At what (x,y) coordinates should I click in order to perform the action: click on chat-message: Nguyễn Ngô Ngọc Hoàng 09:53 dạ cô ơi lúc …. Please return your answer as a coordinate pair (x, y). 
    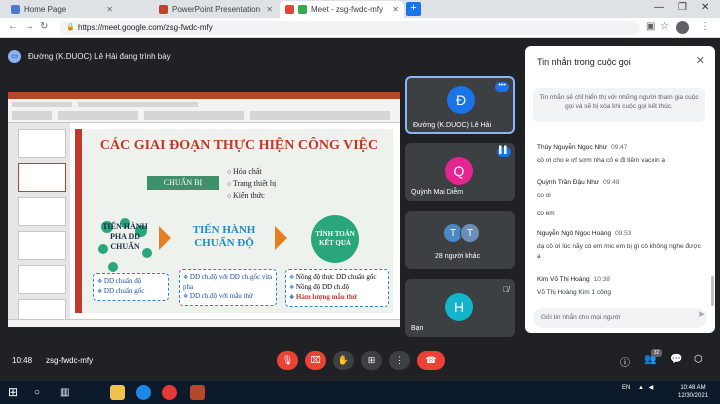
    Looking at the image, I should click on (620, 242).